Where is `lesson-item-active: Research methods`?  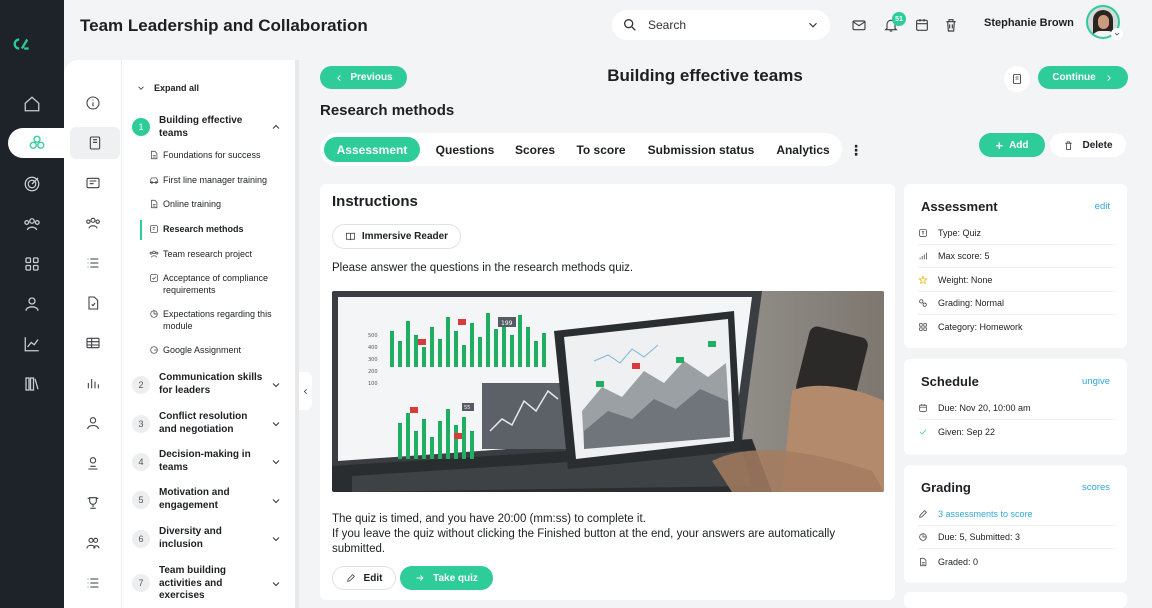 lesson-item-active: Research methods is located at coordinates (221, 230).